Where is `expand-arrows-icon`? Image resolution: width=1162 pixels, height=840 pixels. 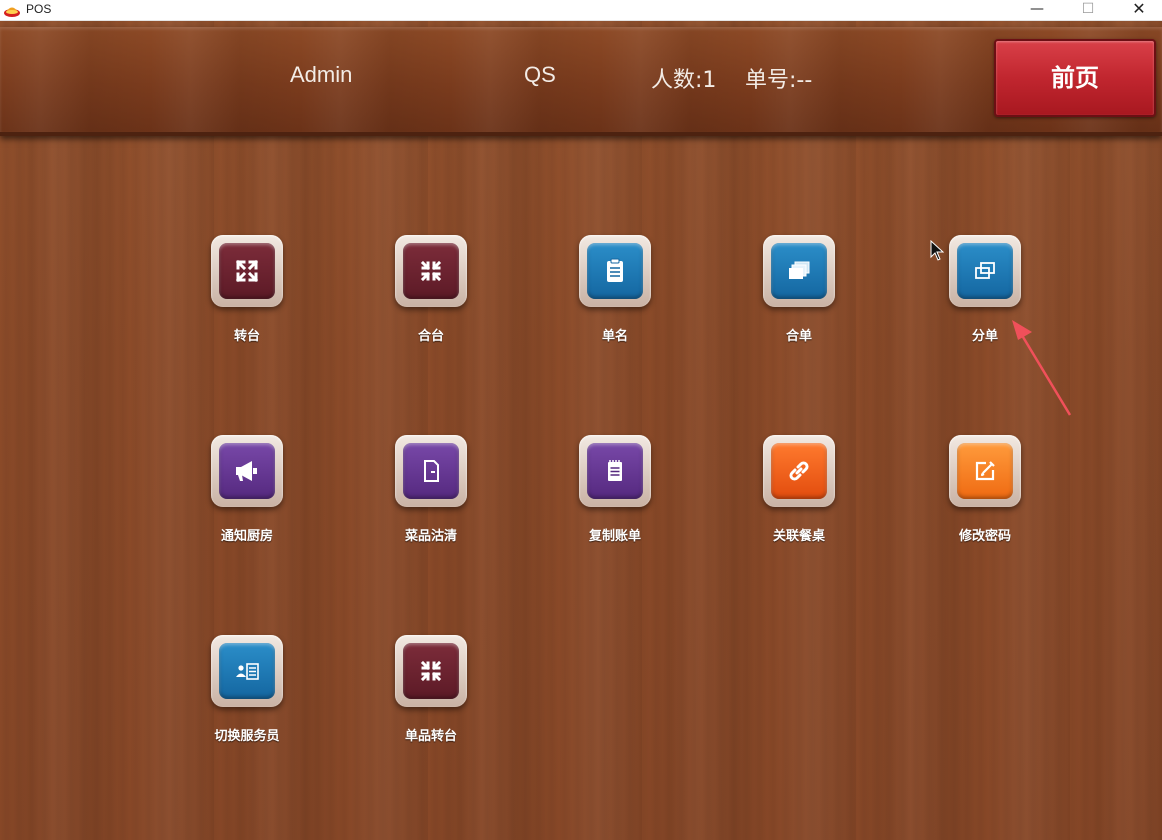
expand-arrows-icon is located at coordinates (247, 271).